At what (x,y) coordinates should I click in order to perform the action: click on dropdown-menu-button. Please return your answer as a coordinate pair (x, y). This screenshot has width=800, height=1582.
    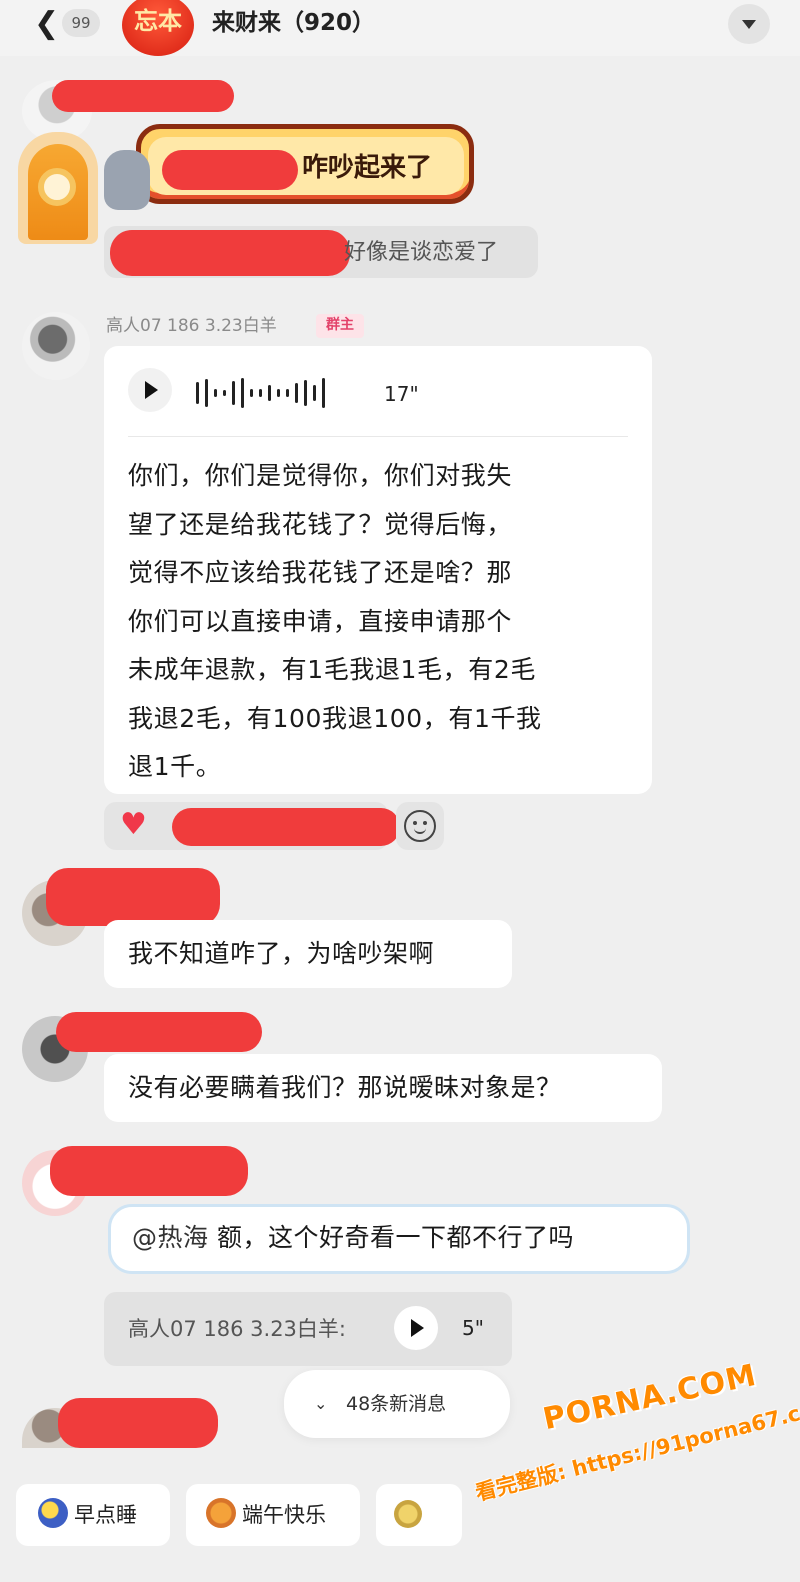
    Looking at the image, I should click on (749, 24).